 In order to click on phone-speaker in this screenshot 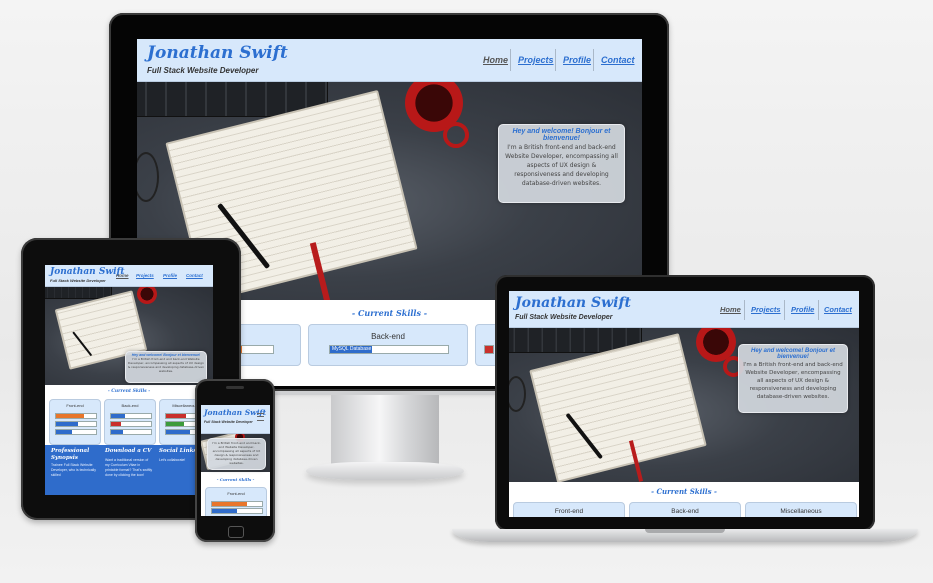, I will do `click(235, 387)`.